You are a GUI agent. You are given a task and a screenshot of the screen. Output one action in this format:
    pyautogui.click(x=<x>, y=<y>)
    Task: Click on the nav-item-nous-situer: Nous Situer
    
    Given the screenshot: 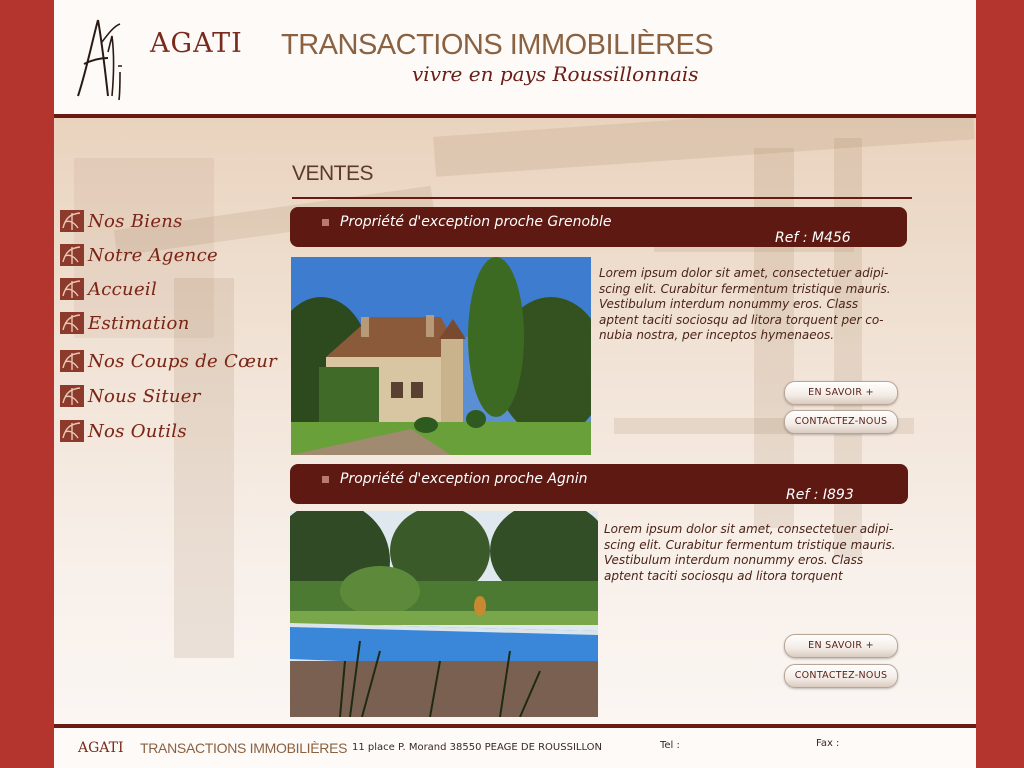 What is the action you would take?
    pyautogui.click(x=130, y=396)
    